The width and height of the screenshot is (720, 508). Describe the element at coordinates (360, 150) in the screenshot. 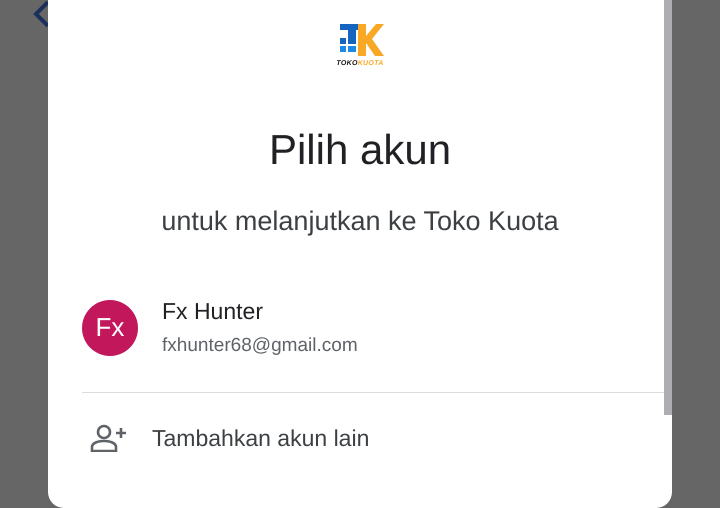

I see `dialog-title: Pilih akun` at that location.